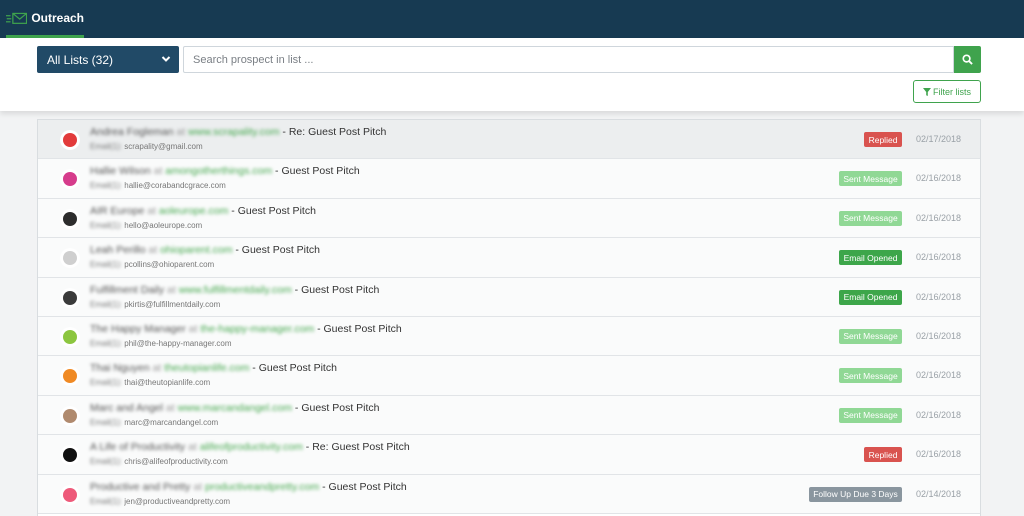 Image resolution: width=1024 pixels, height=516 pixels. Describe the element at coordinates (870, 297) in the screenshot. I see `status-badge: Email Opened` at that location.